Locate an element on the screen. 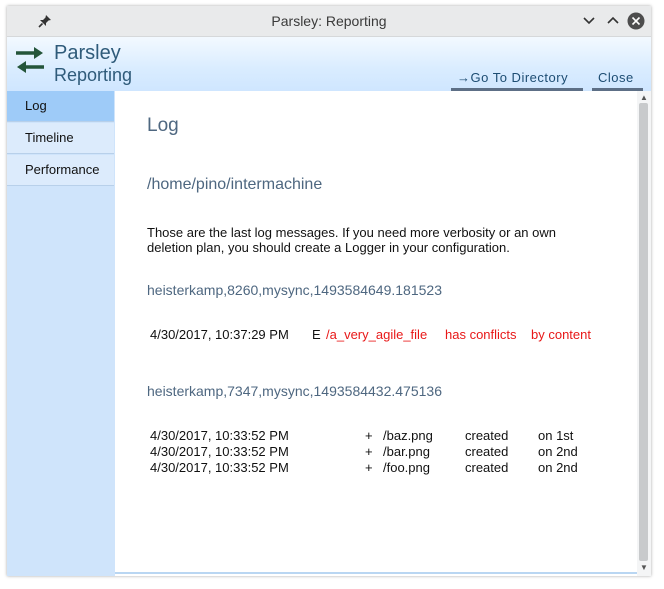 This screenshot has height=589, width=664. maximize-icon is located at coordinates (613, 21).